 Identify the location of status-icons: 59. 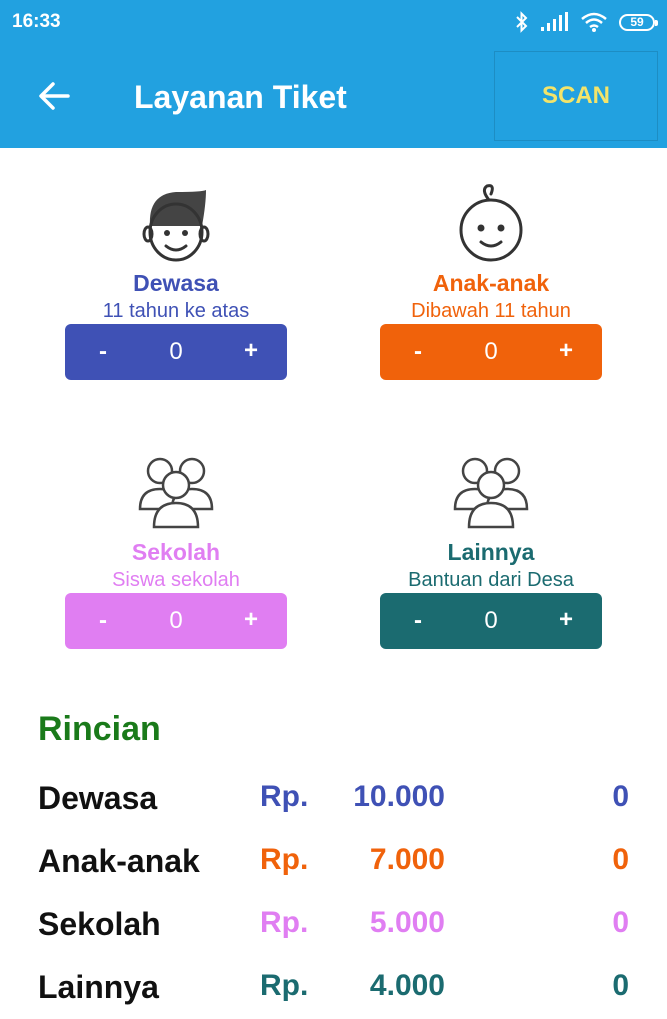
(586, 22).